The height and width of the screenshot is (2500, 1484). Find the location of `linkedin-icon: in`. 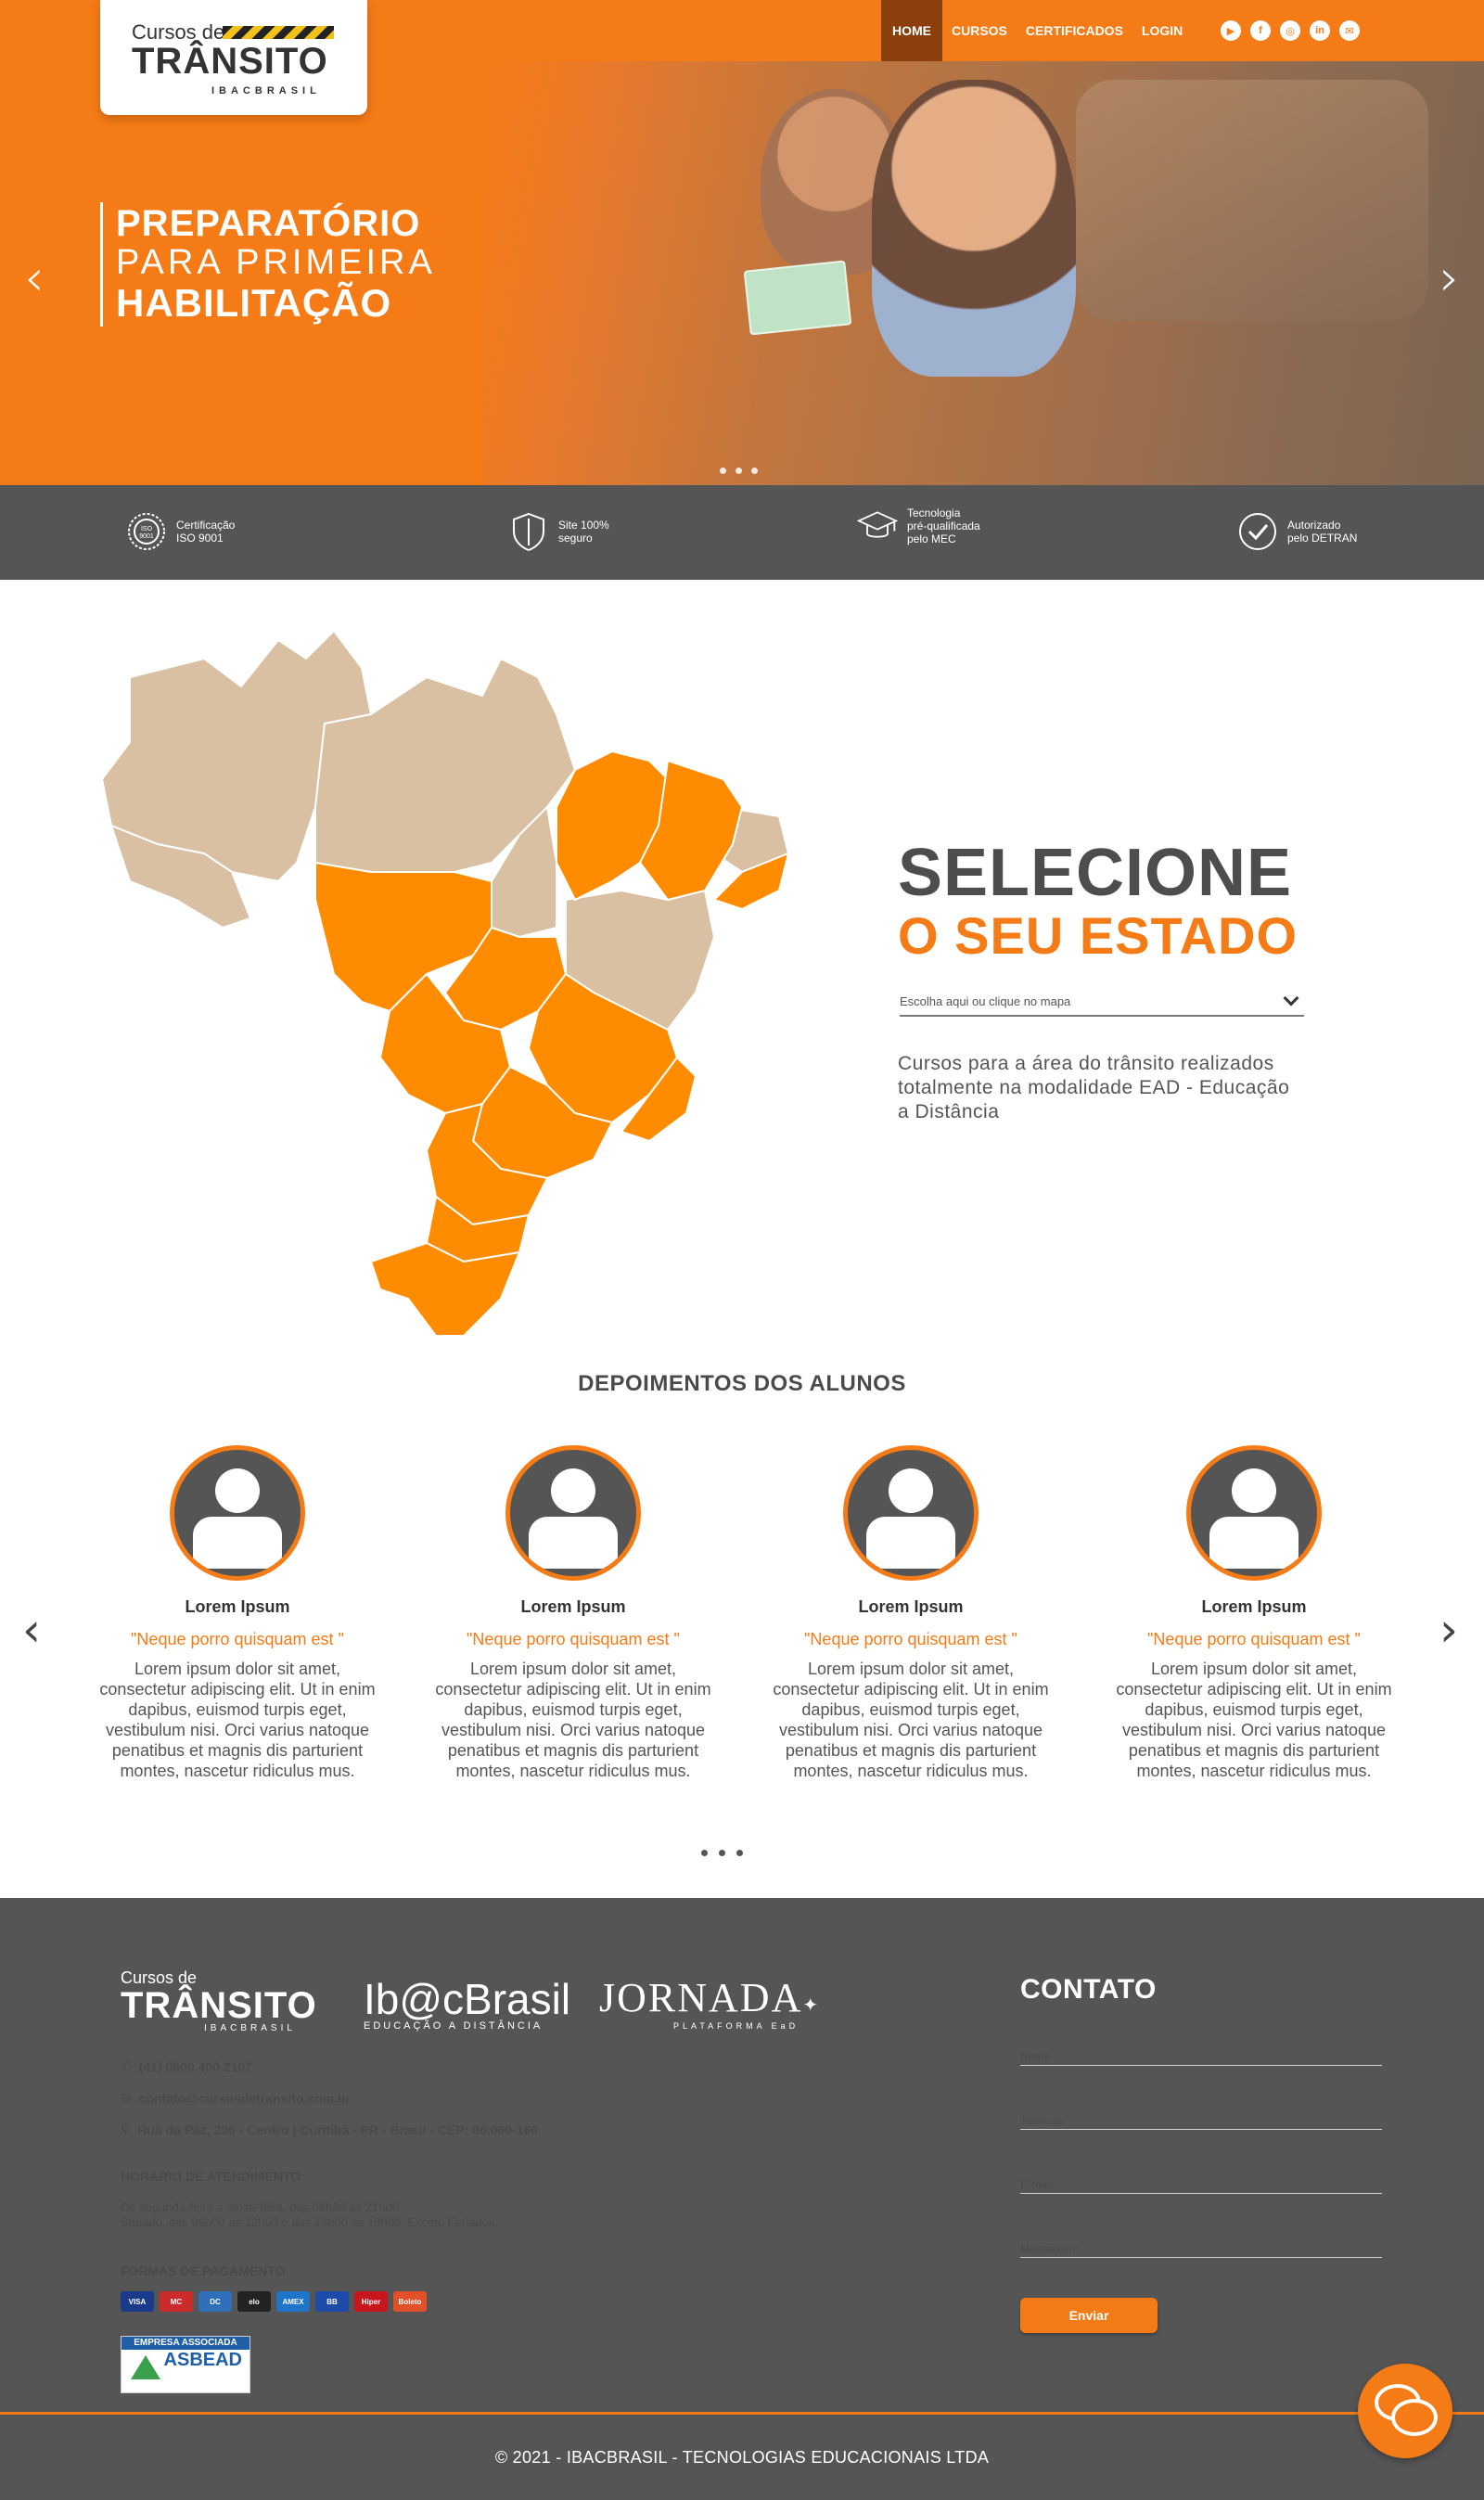

linkedin-icon: in is located at coordinates (1320, 31).